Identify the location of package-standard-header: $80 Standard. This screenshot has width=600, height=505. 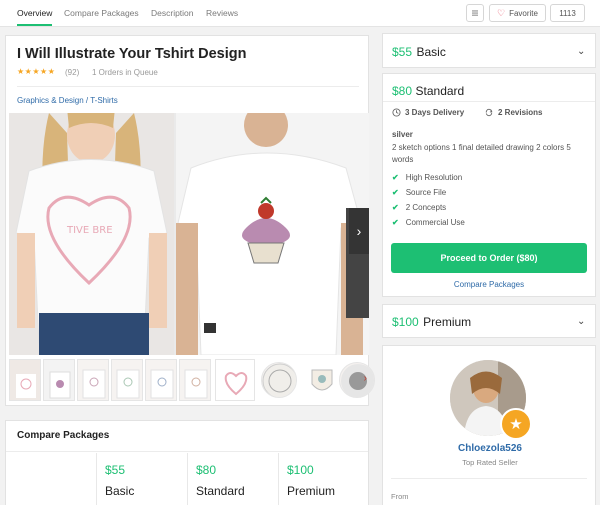
(428, 91).